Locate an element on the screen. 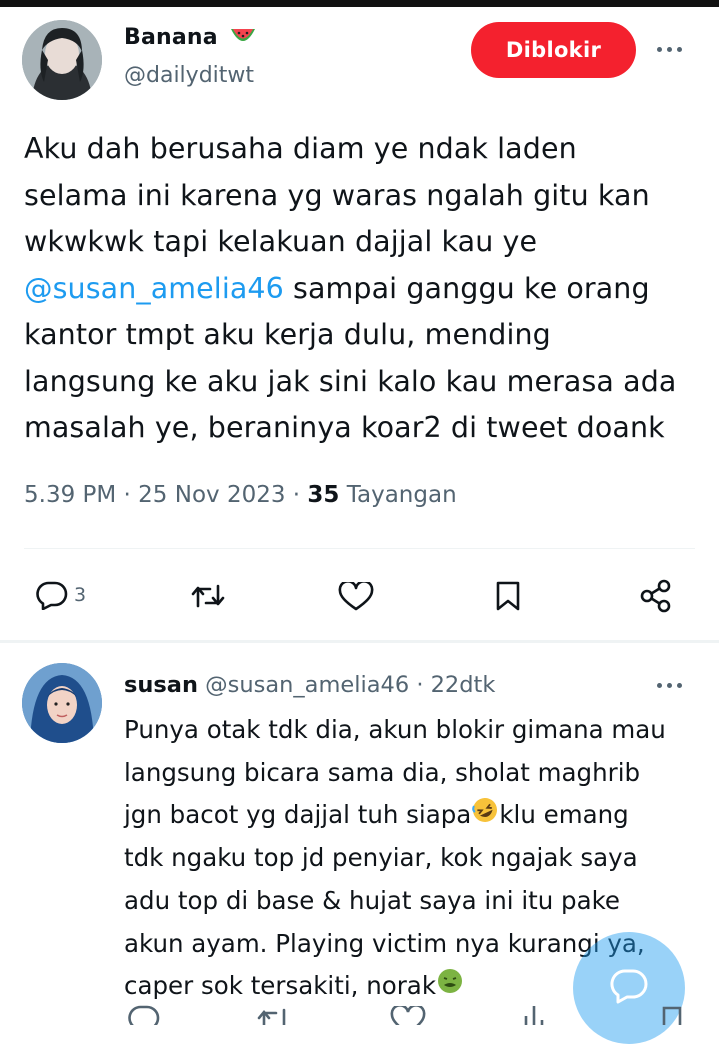  reply-author-handle: @susan_amelia46 is located at coordinates (307, 685).